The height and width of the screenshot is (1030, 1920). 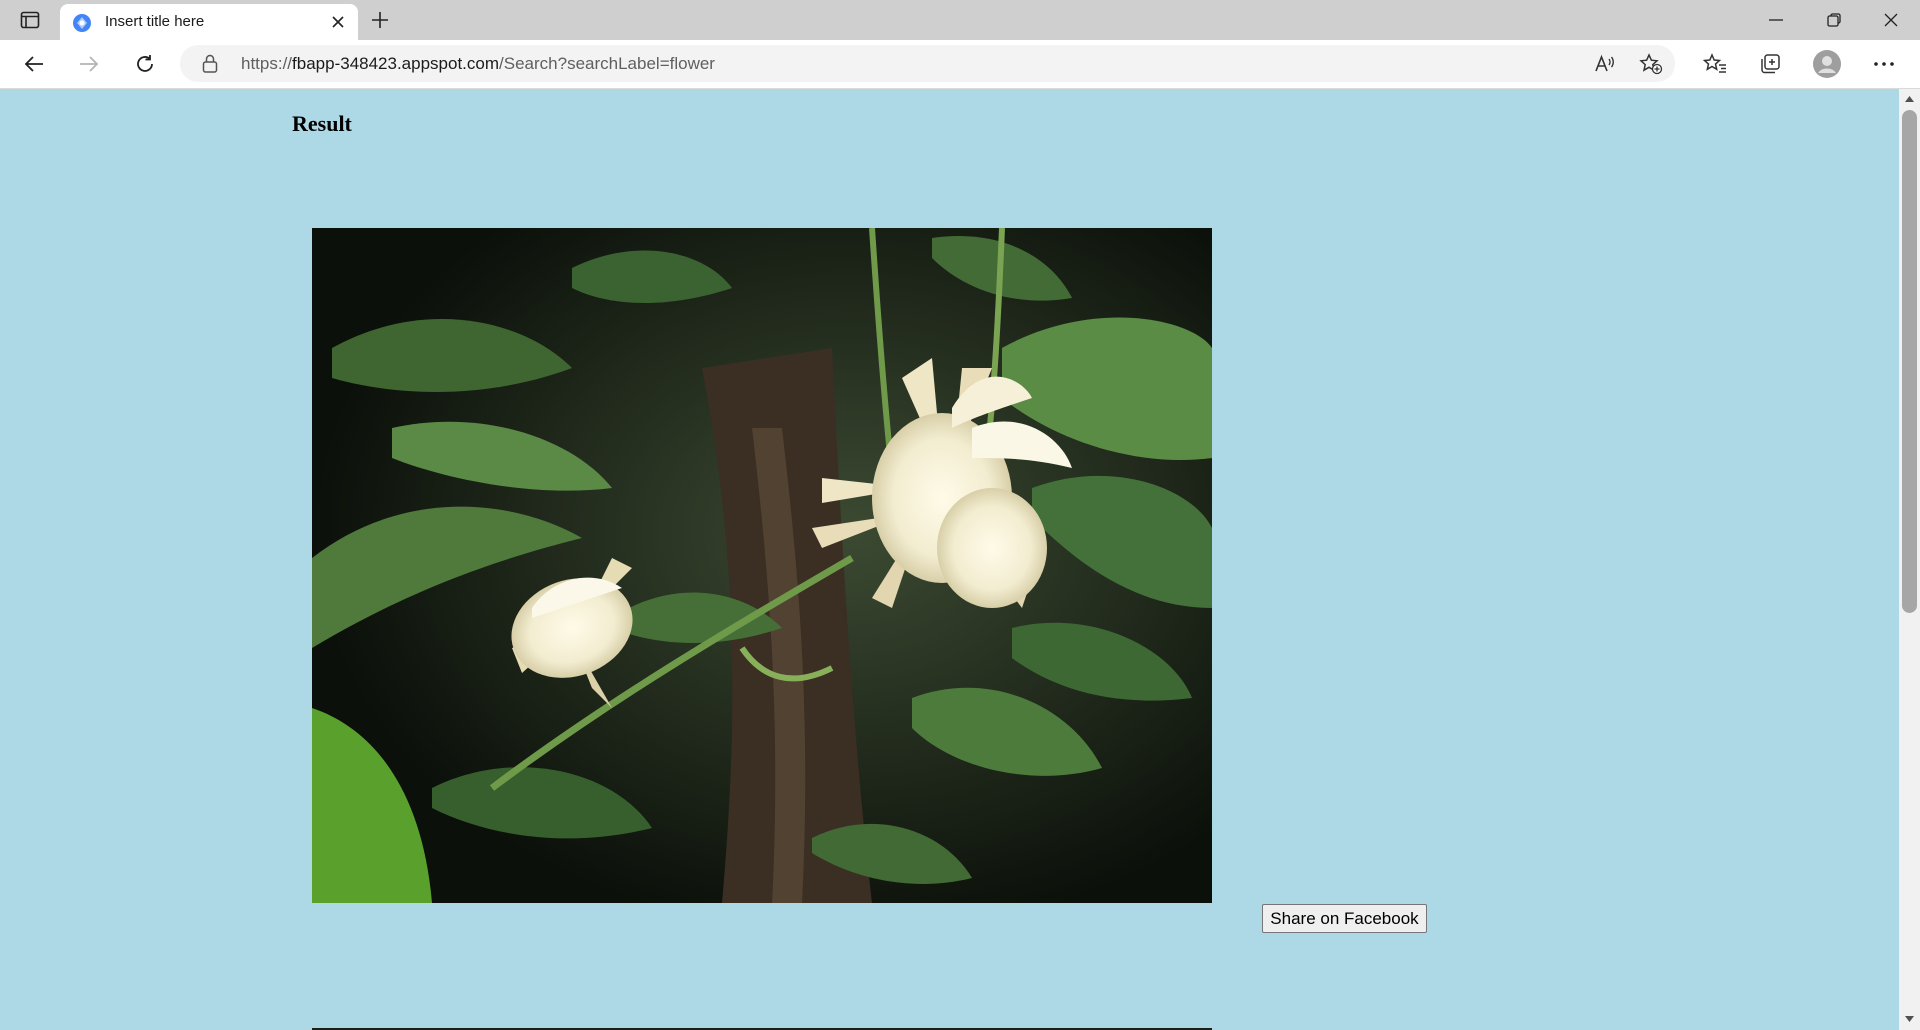 I want to click on scroll-up-arrow-icon, so click(x=1909, y=99).